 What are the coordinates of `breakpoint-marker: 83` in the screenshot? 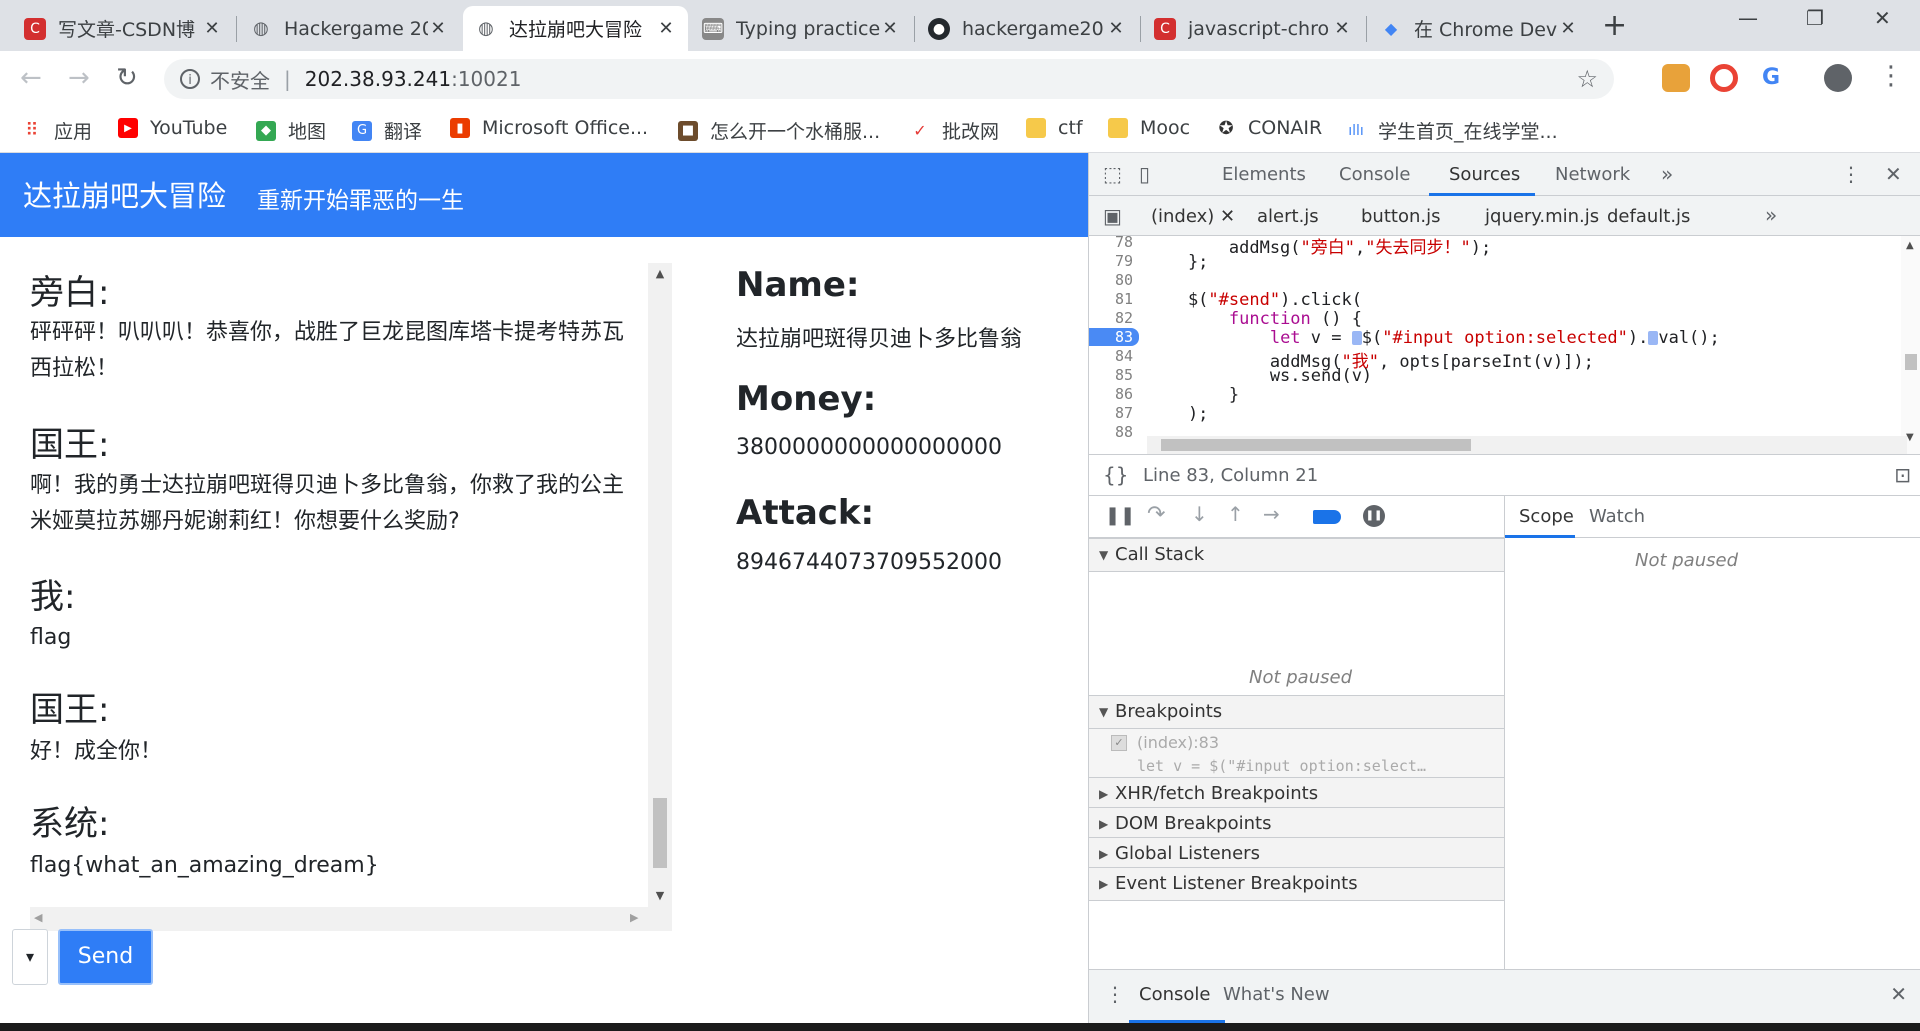 It's located at (1114, 337).